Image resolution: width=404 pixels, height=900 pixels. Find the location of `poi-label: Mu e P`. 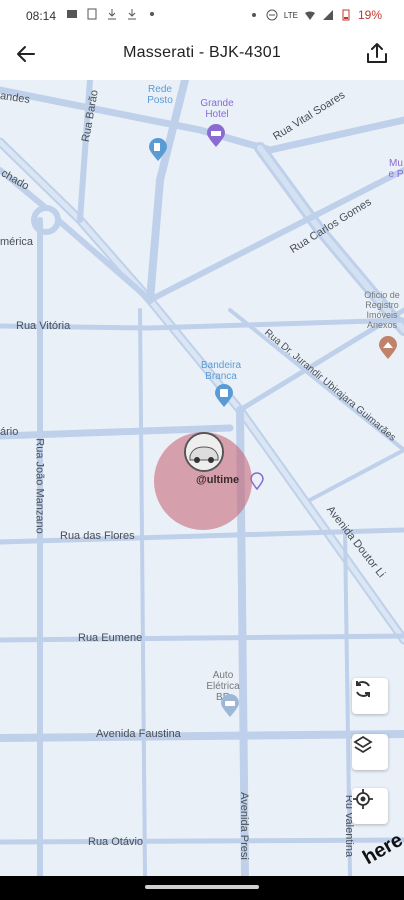

poi-label: Mu e P is located at coordinates (396, 169).